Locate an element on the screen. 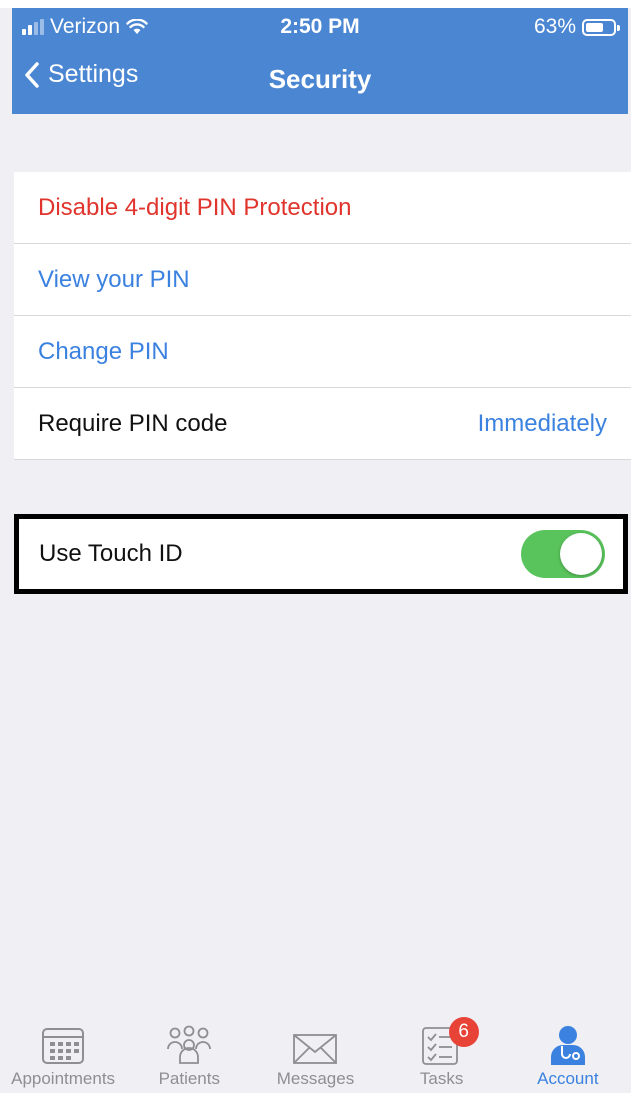  view-pin-label: View your PIN is located at coordinates (114, 279).